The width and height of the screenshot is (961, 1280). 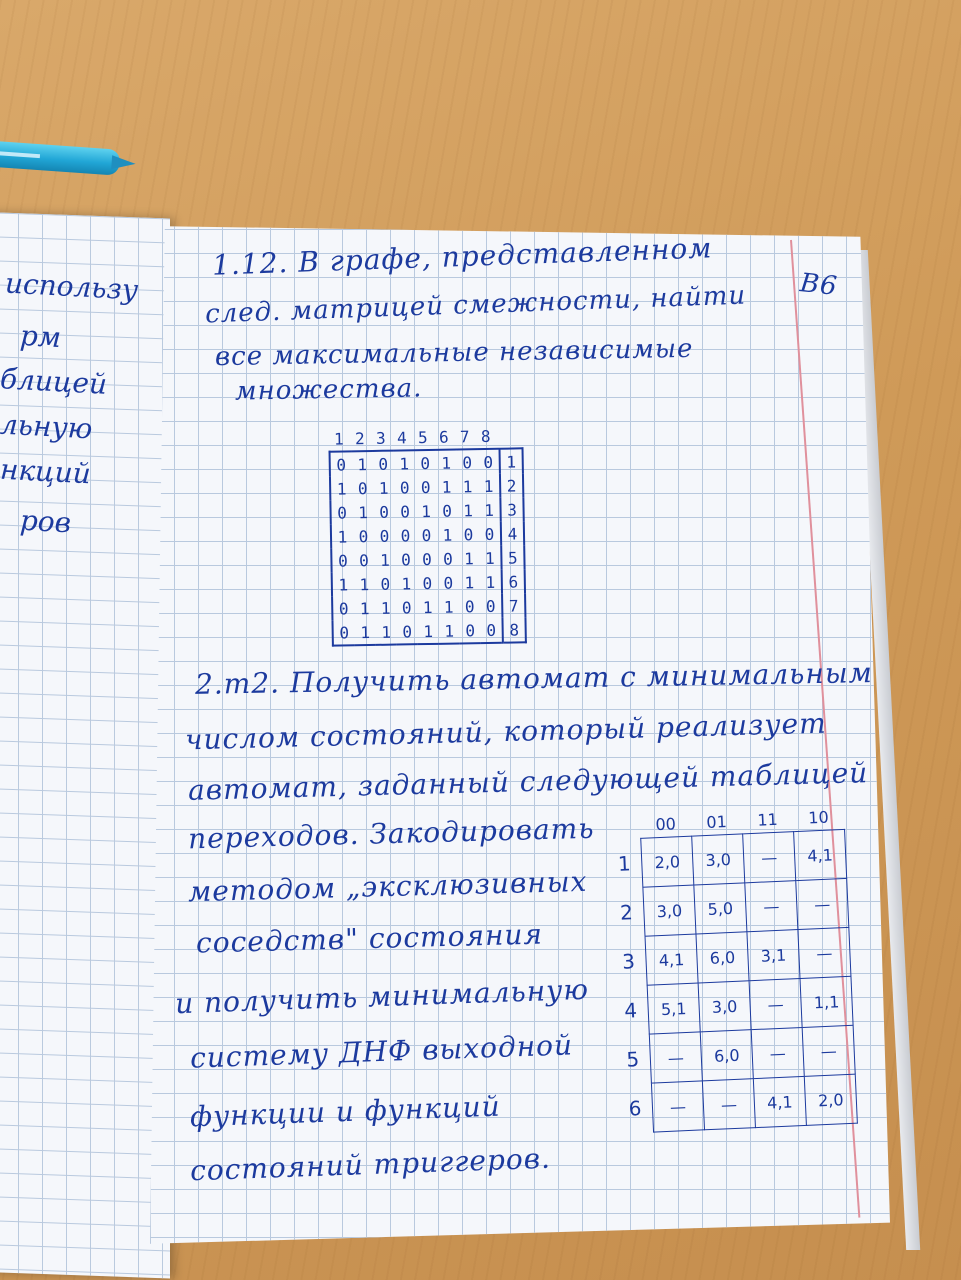 What do you see at coordinates (727, 1055) in the screenshot?
I see `transition-cell: 6,0` at bounding box center [727, 1055].